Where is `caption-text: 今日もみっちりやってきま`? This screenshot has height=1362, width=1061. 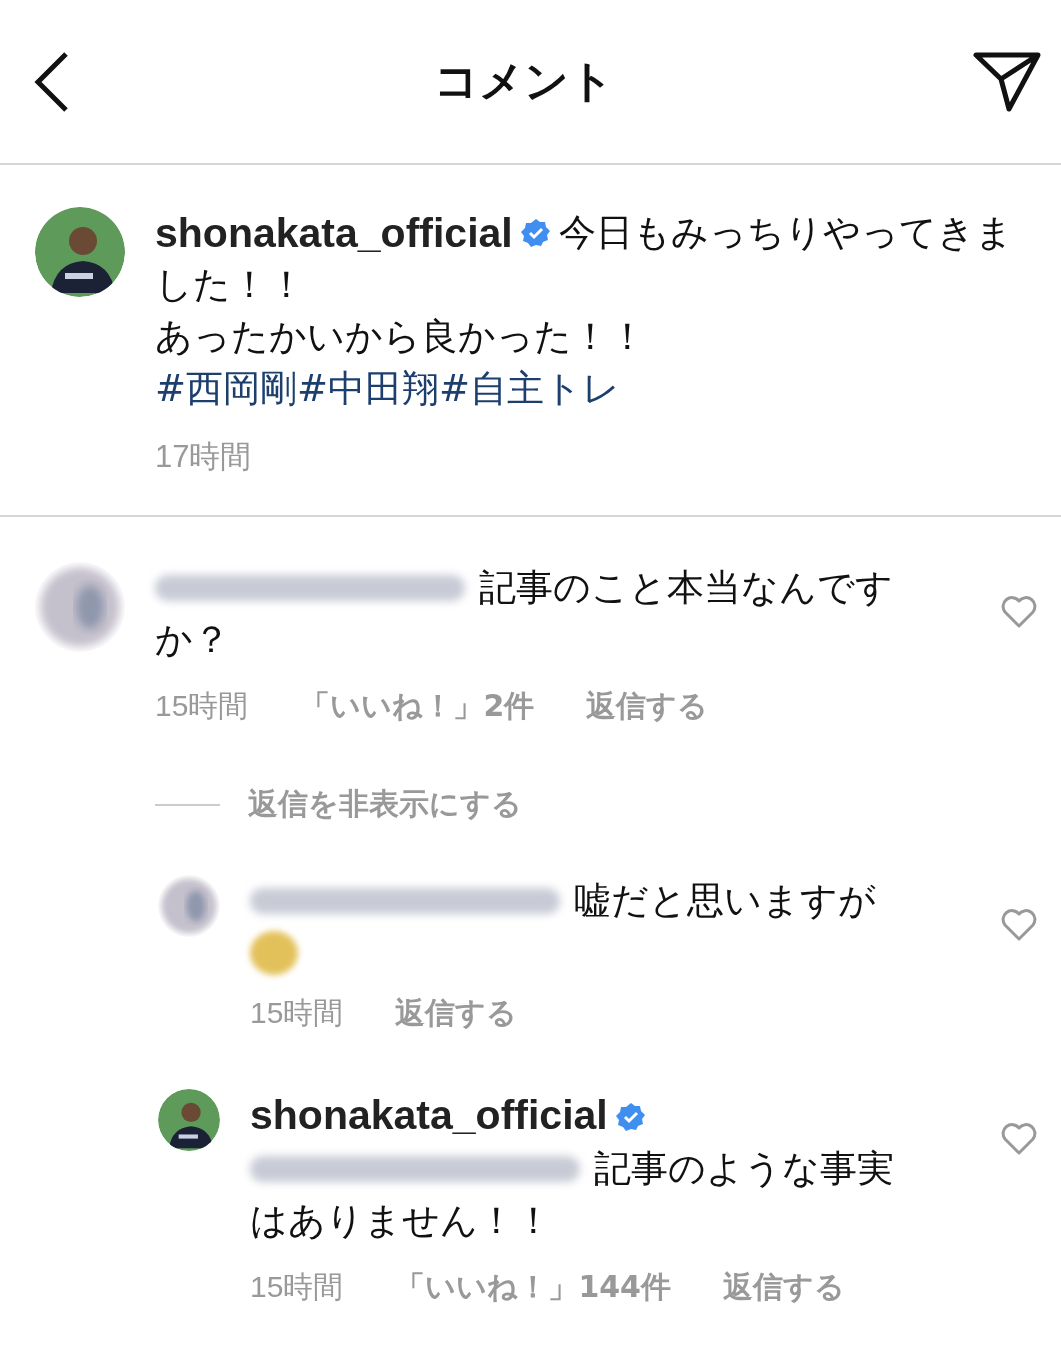 caption-text: 今日もみっちりやってきま is located at coordinates (785, 233).